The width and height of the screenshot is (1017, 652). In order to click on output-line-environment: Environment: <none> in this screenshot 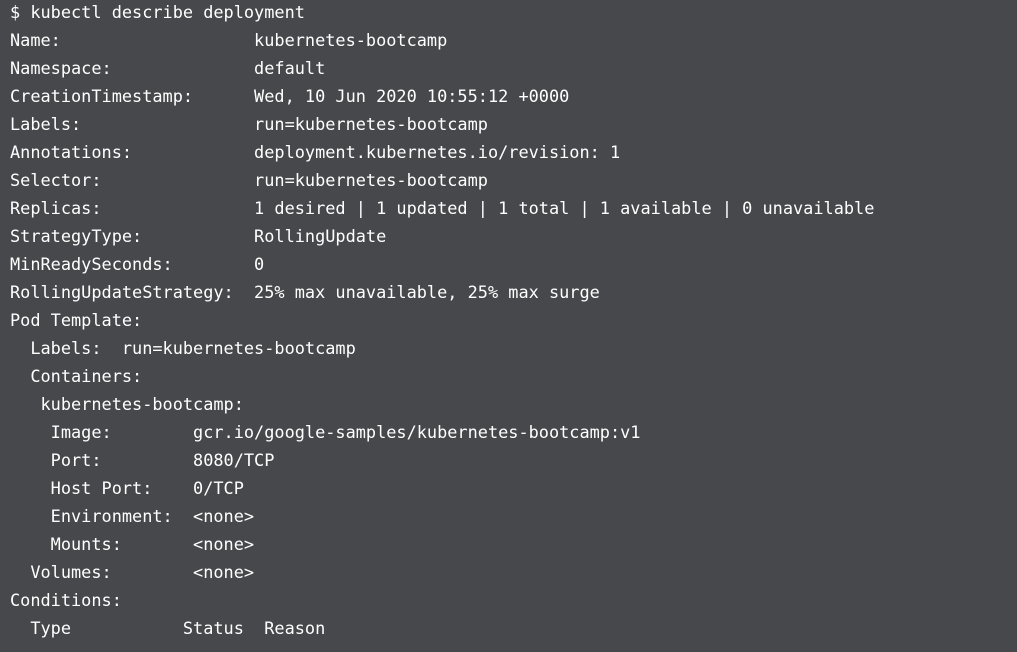, I will do `click(132, 516)`.